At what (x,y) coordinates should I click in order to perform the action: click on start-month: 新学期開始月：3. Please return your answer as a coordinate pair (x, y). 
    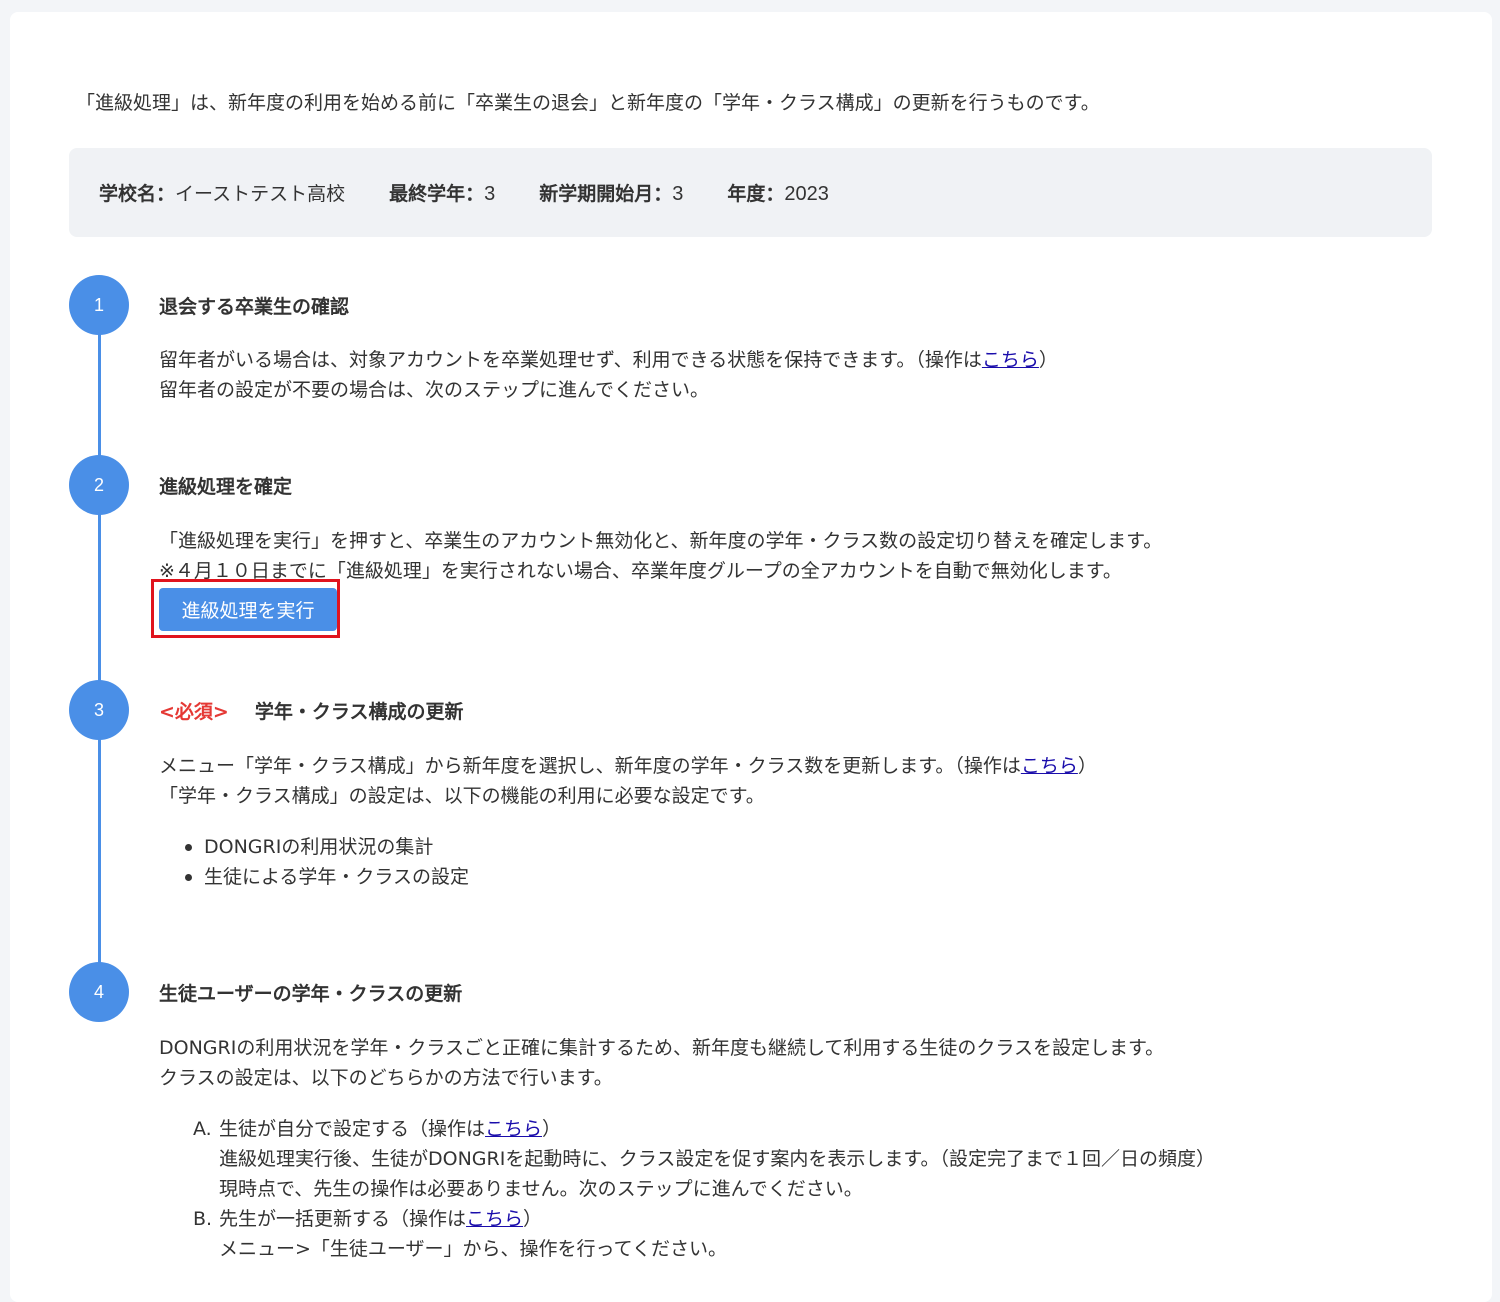
    Looking at the image, I should click on (611, 194).